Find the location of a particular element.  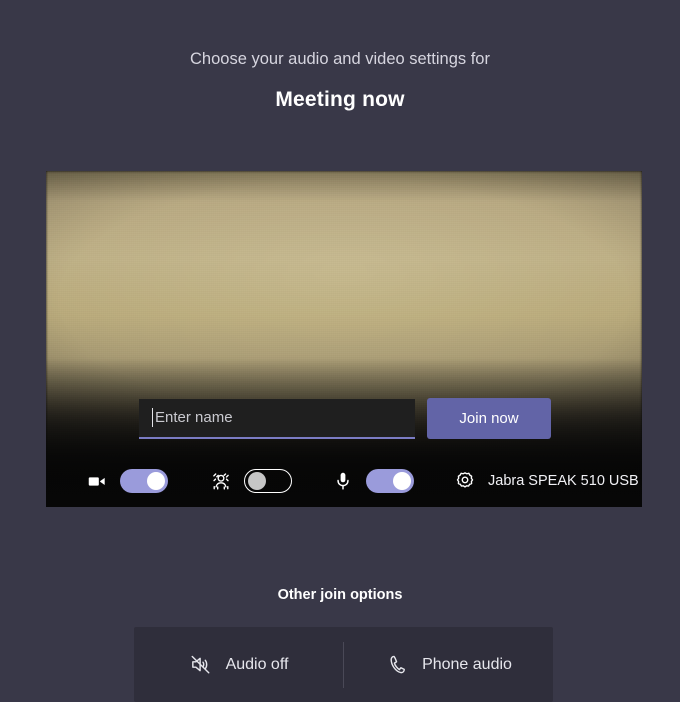

microphone-icon is located at coordinates (343, 481).